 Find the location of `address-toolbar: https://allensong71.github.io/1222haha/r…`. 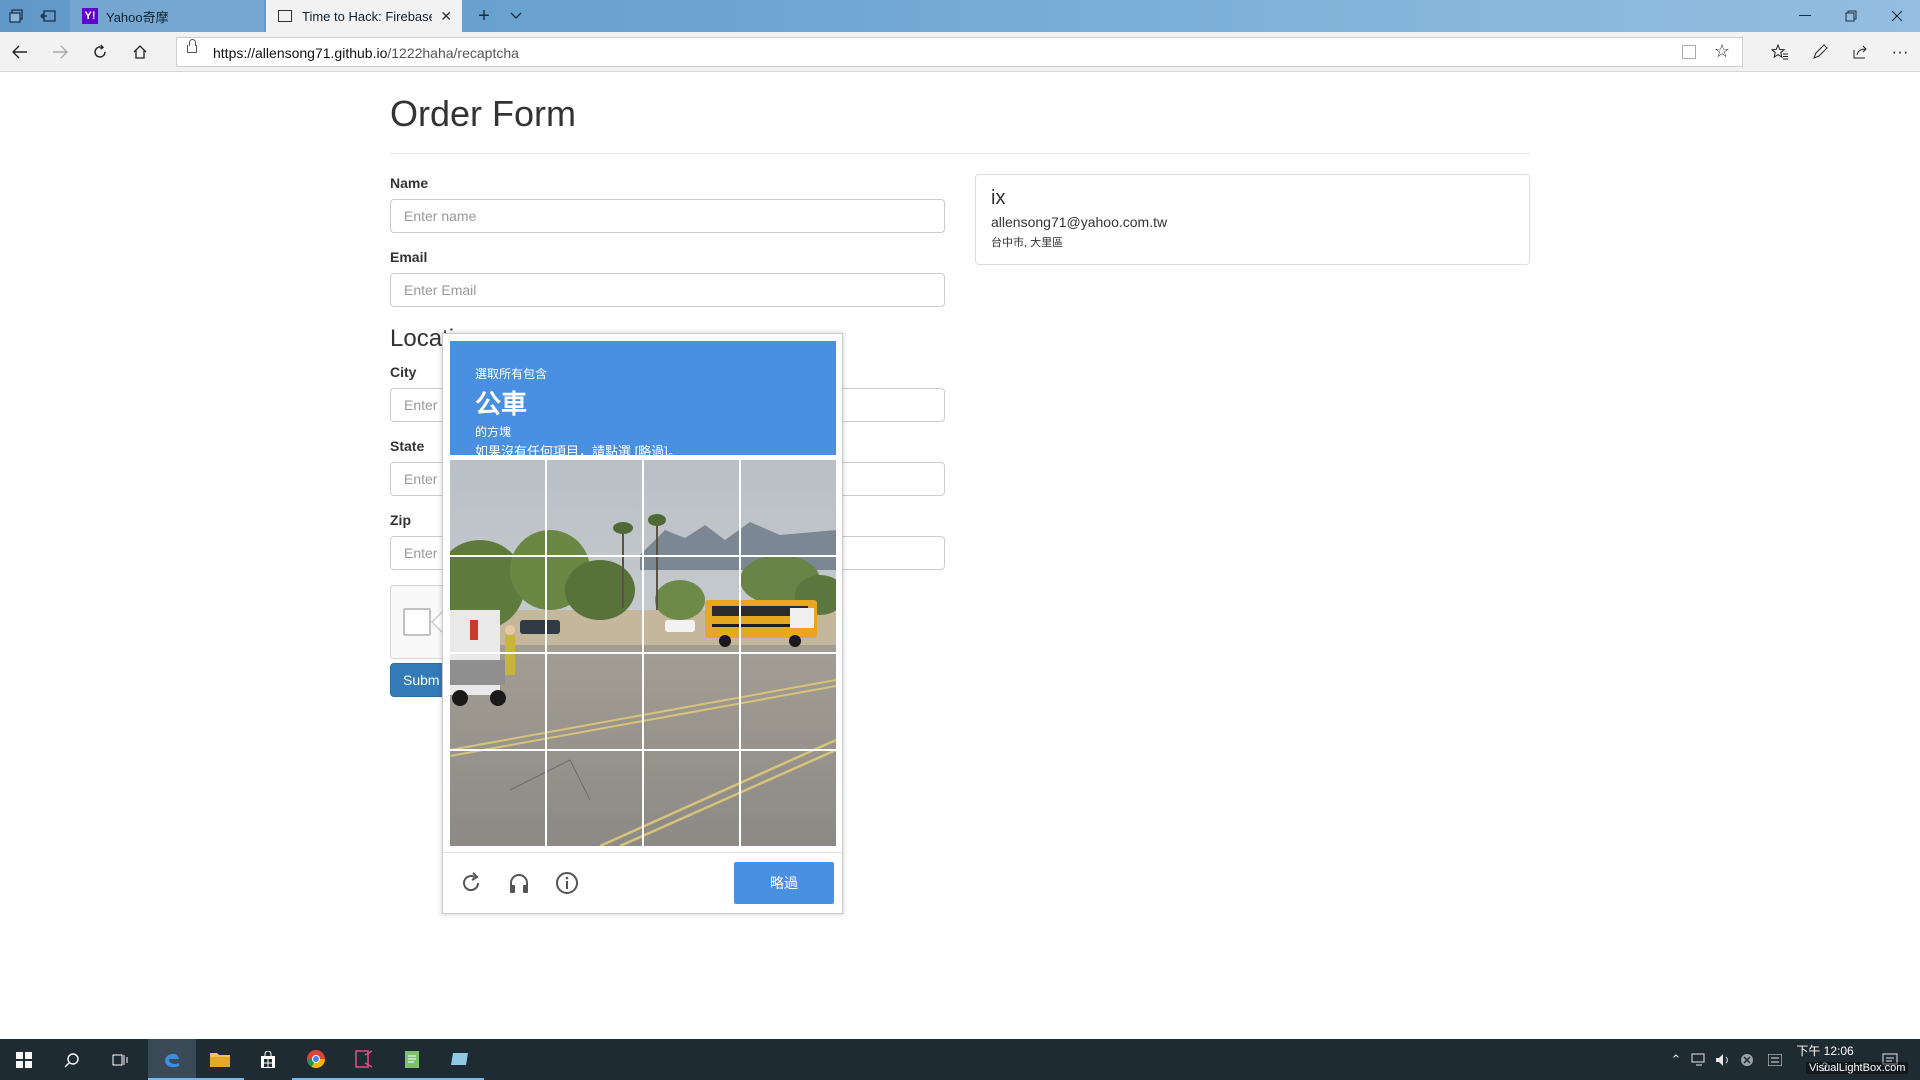

address-toolbar: https://allensong71.github.io/1222haha/r… is located at coordinates (960, 52).